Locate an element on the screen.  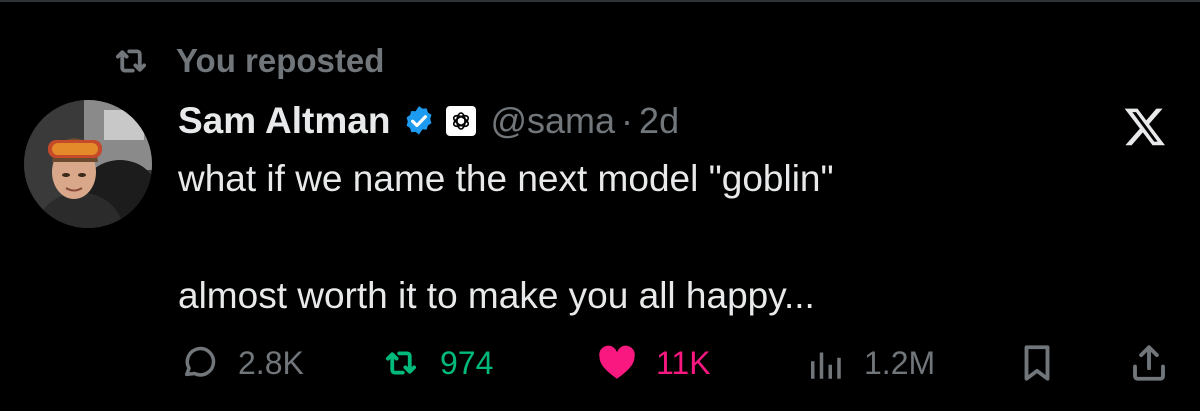
openai-logo-icon is located at coordinates (461, 121).